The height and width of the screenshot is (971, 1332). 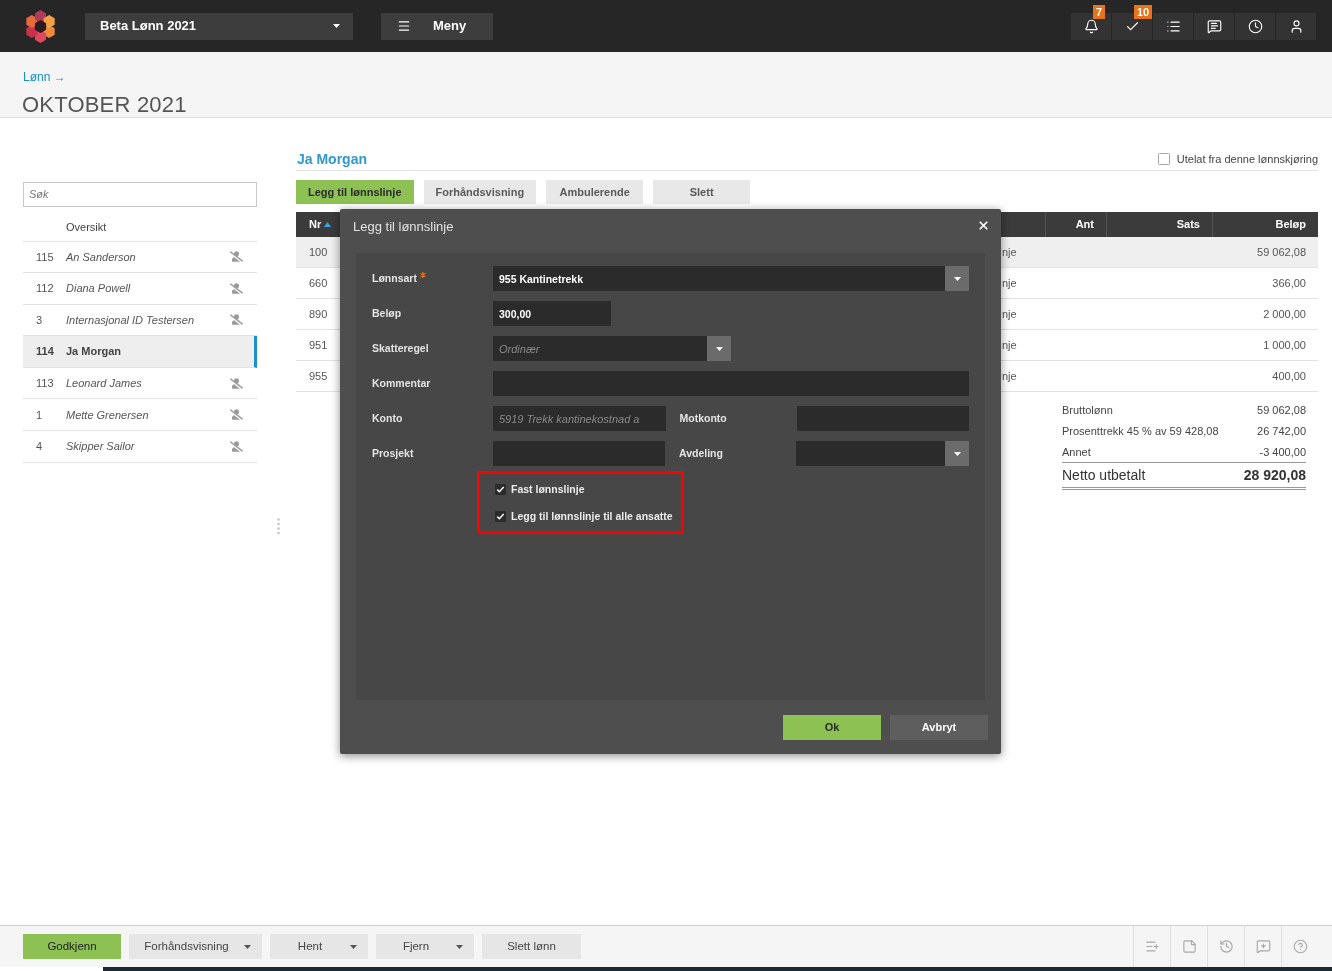 I want to click on toolbar-button: Fjern, so click(x=425, y=946).